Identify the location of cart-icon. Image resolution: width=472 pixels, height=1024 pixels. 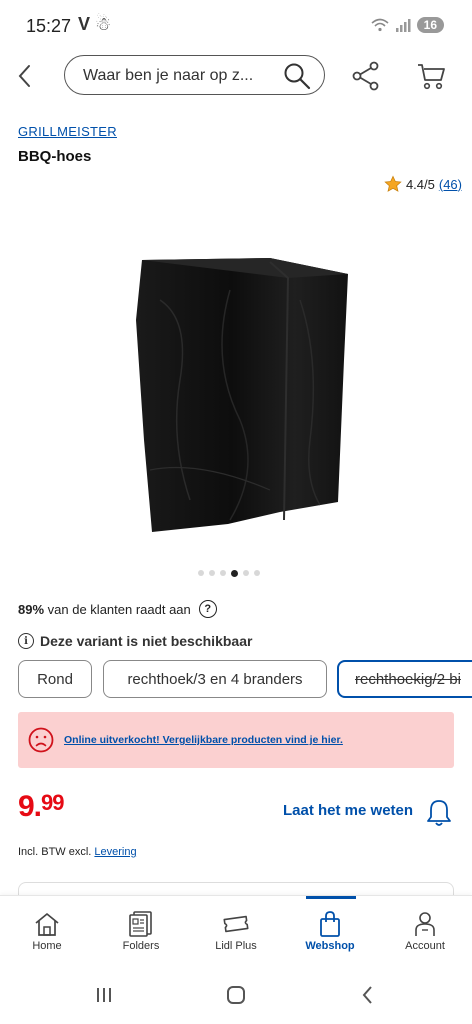
(431, 76).